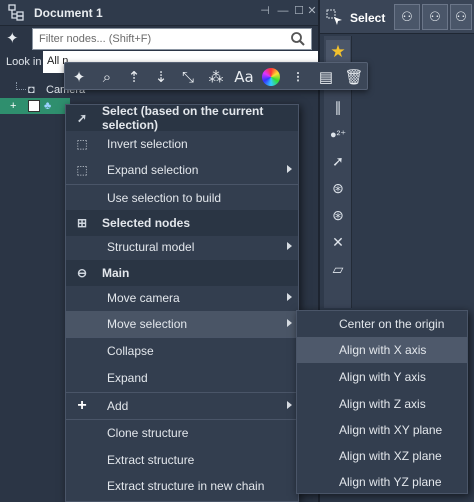 The width and height of the screenshot is (474, 502). What do you see at coordinates (338, 52) in the screenshot?
I see `star-icon: ★` at bounding box center [338, 52].